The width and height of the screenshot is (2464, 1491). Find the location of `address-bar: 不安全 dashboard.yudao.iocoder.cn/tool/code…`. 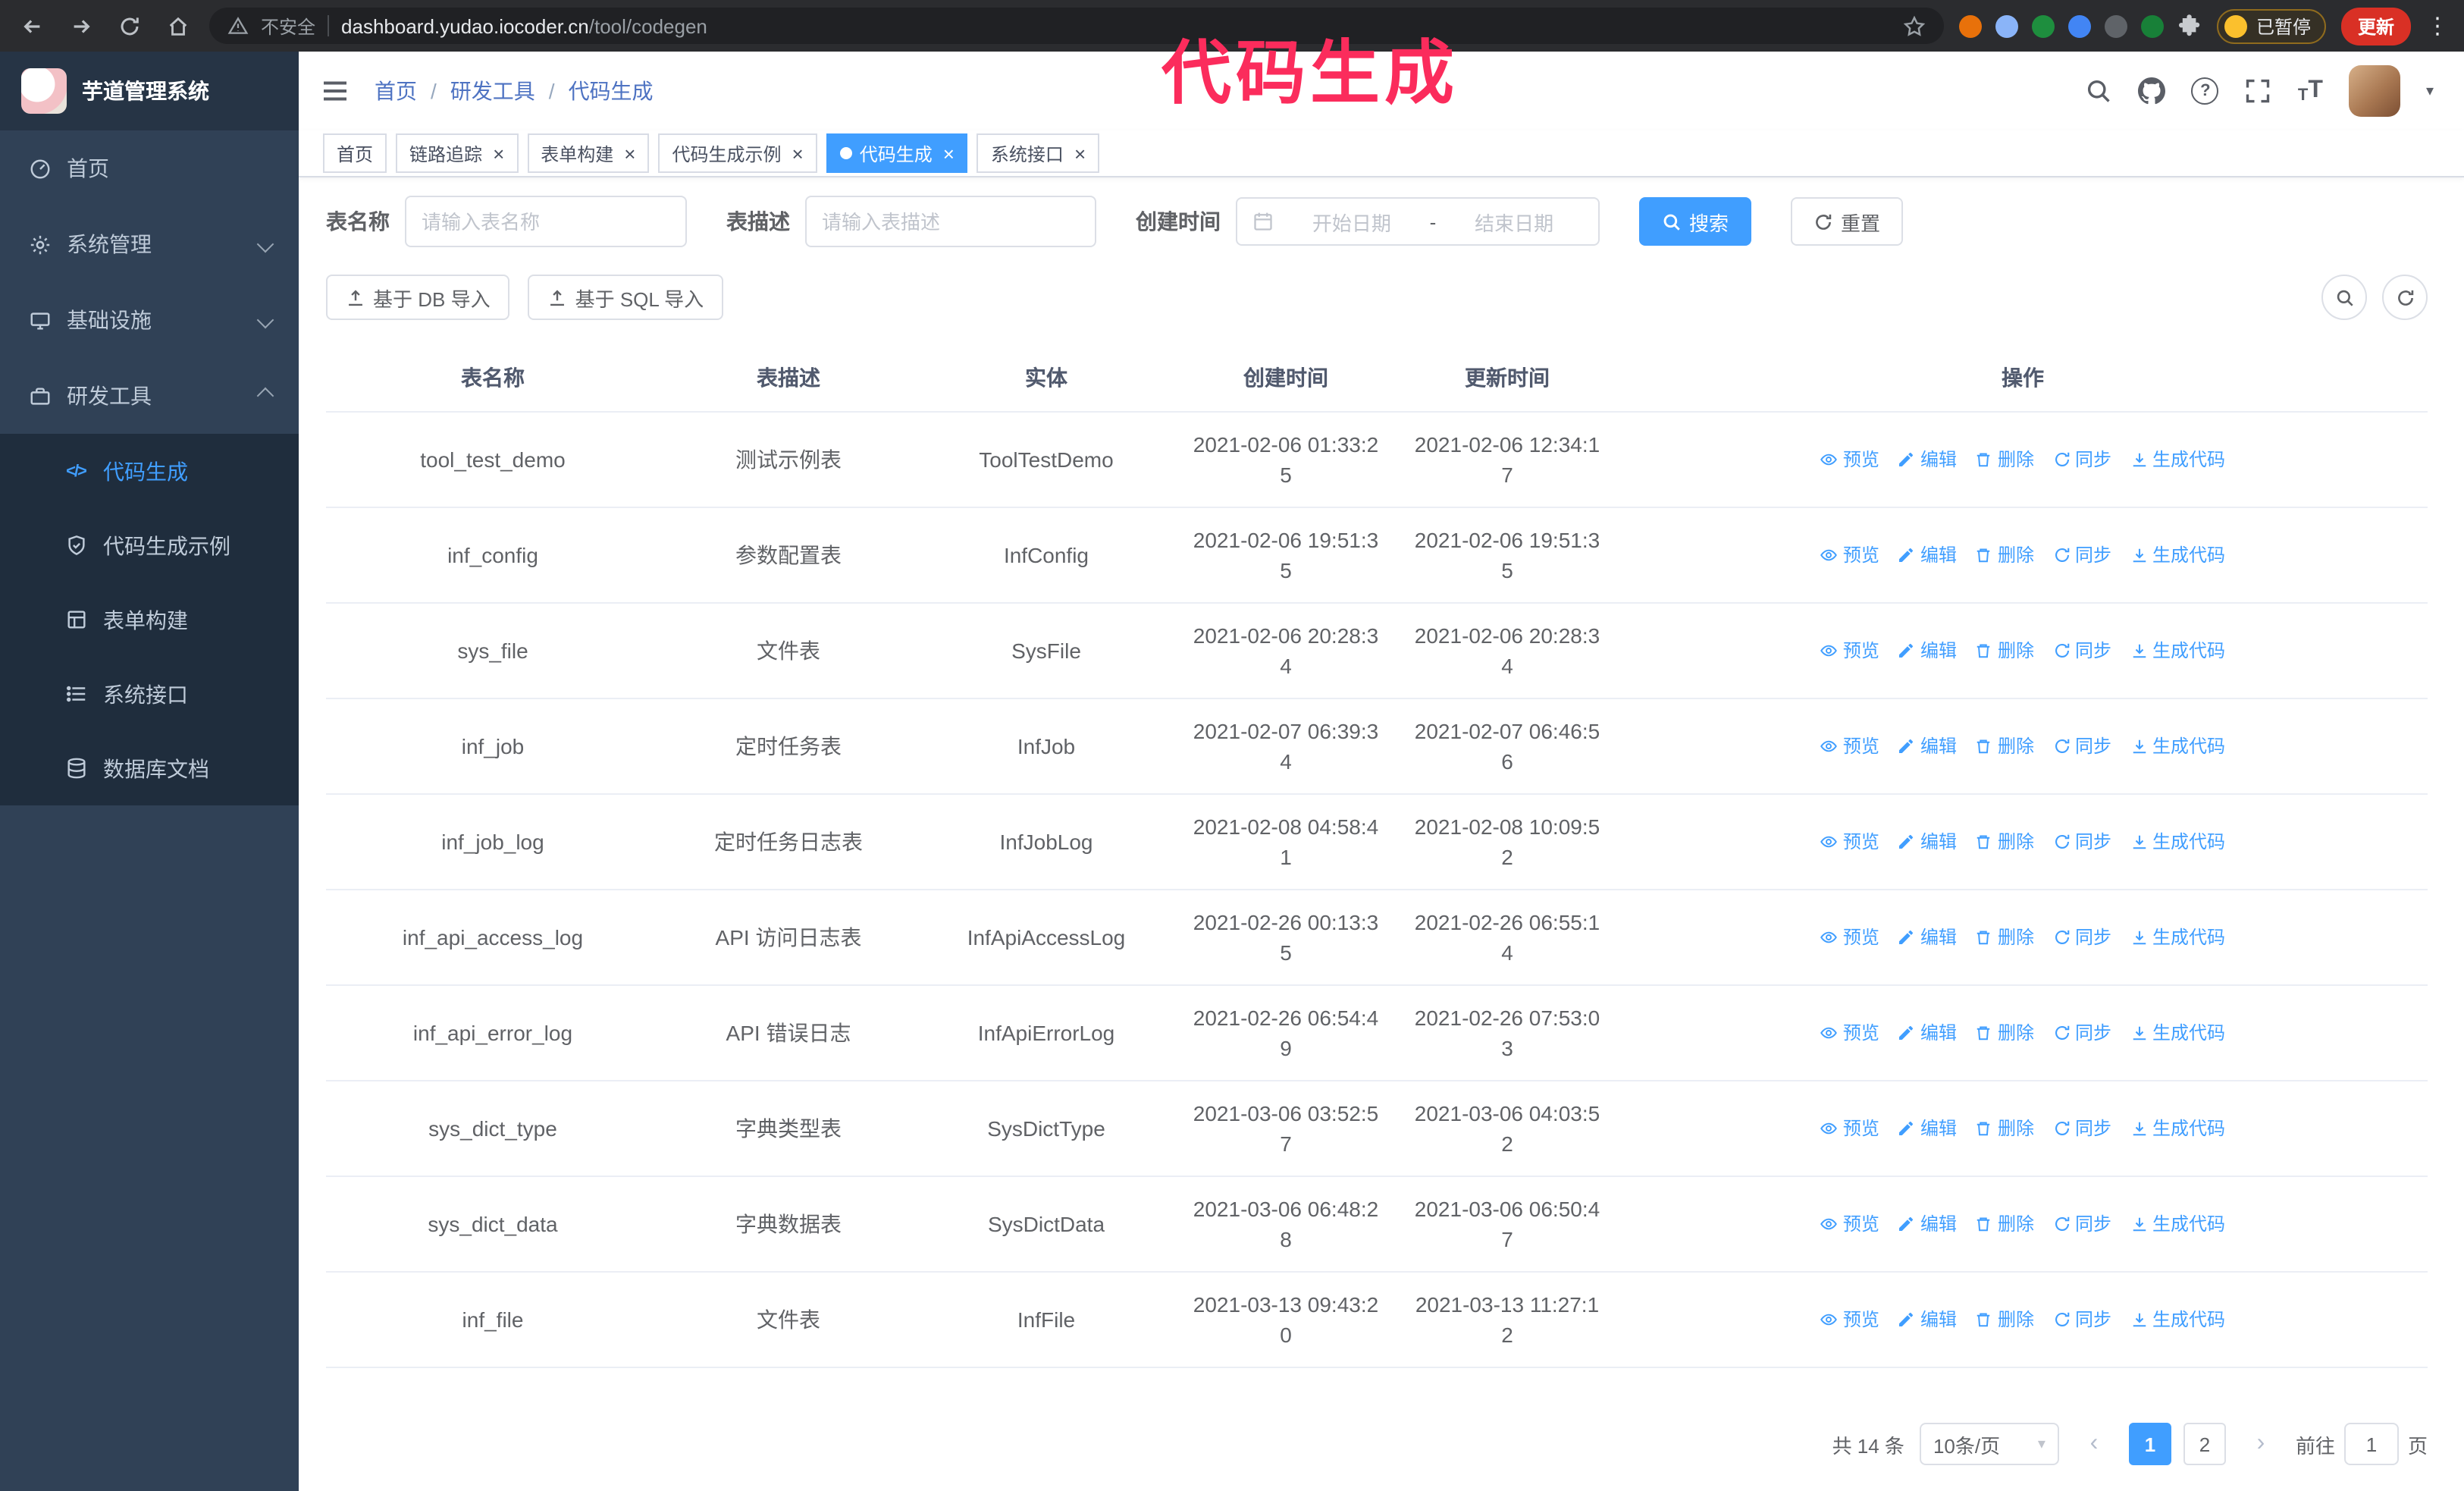

address-bar: 不安全 dashboard.yudao.iocoder.cn/tool/code… is located at coordinates (1076, 26).